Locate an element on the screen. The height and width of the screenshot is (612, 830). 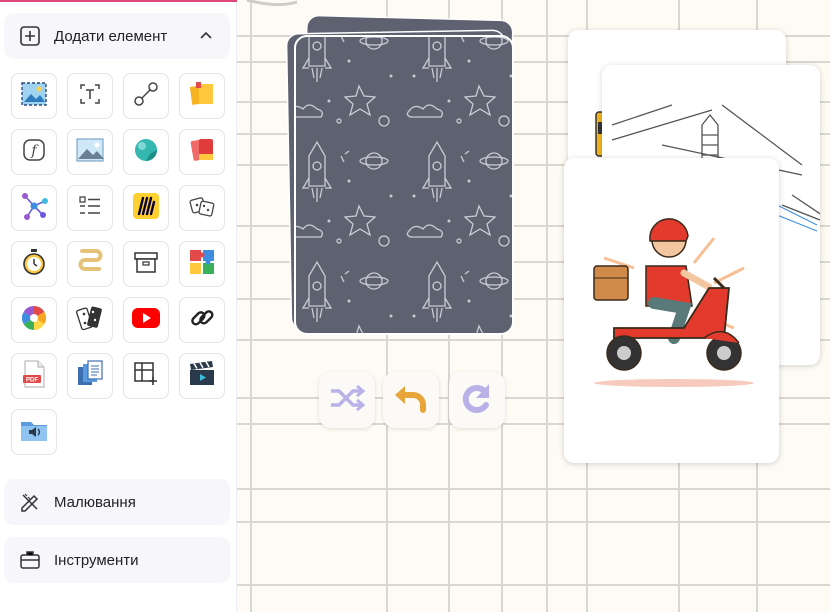
tool-video is located at coordinates (202, 376).